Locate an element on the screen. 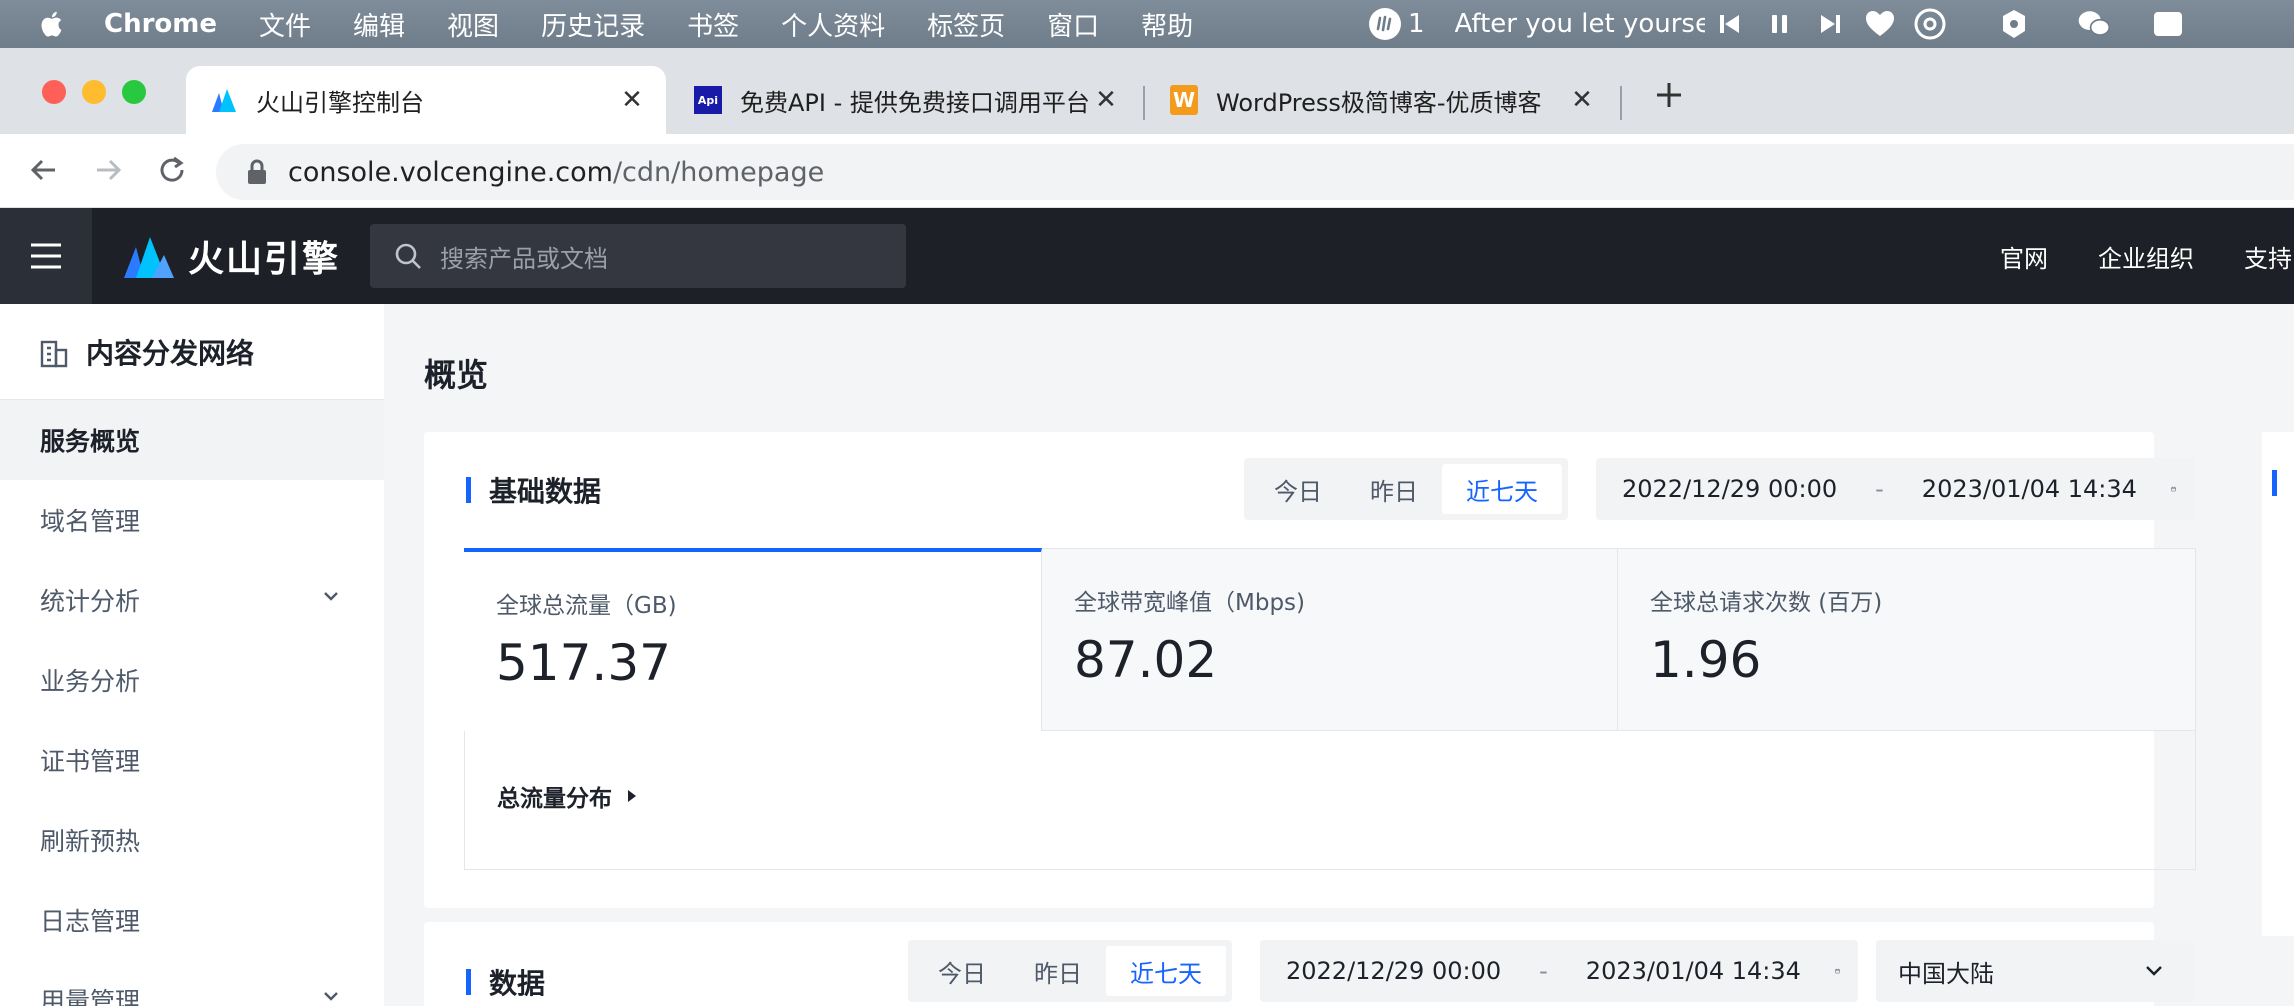  address-bar: console.volcengine.com/cdn/homepage is located at coordinates (1255, 172).